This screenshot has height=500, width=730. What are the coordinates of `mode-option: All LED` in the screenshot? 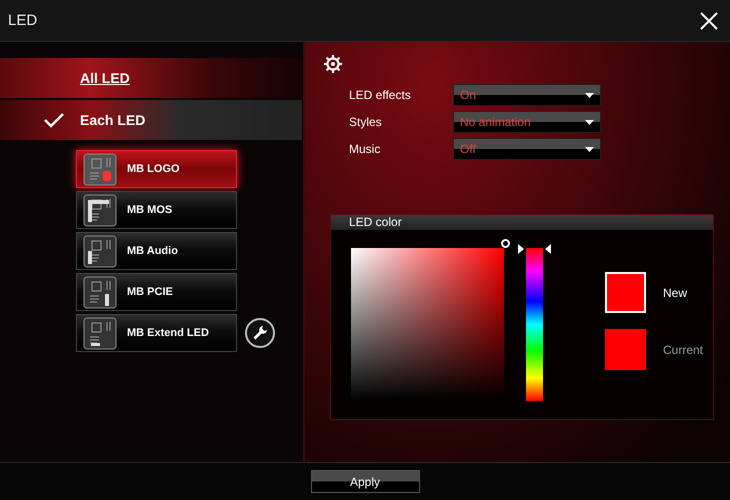 It's located at (151, 78).